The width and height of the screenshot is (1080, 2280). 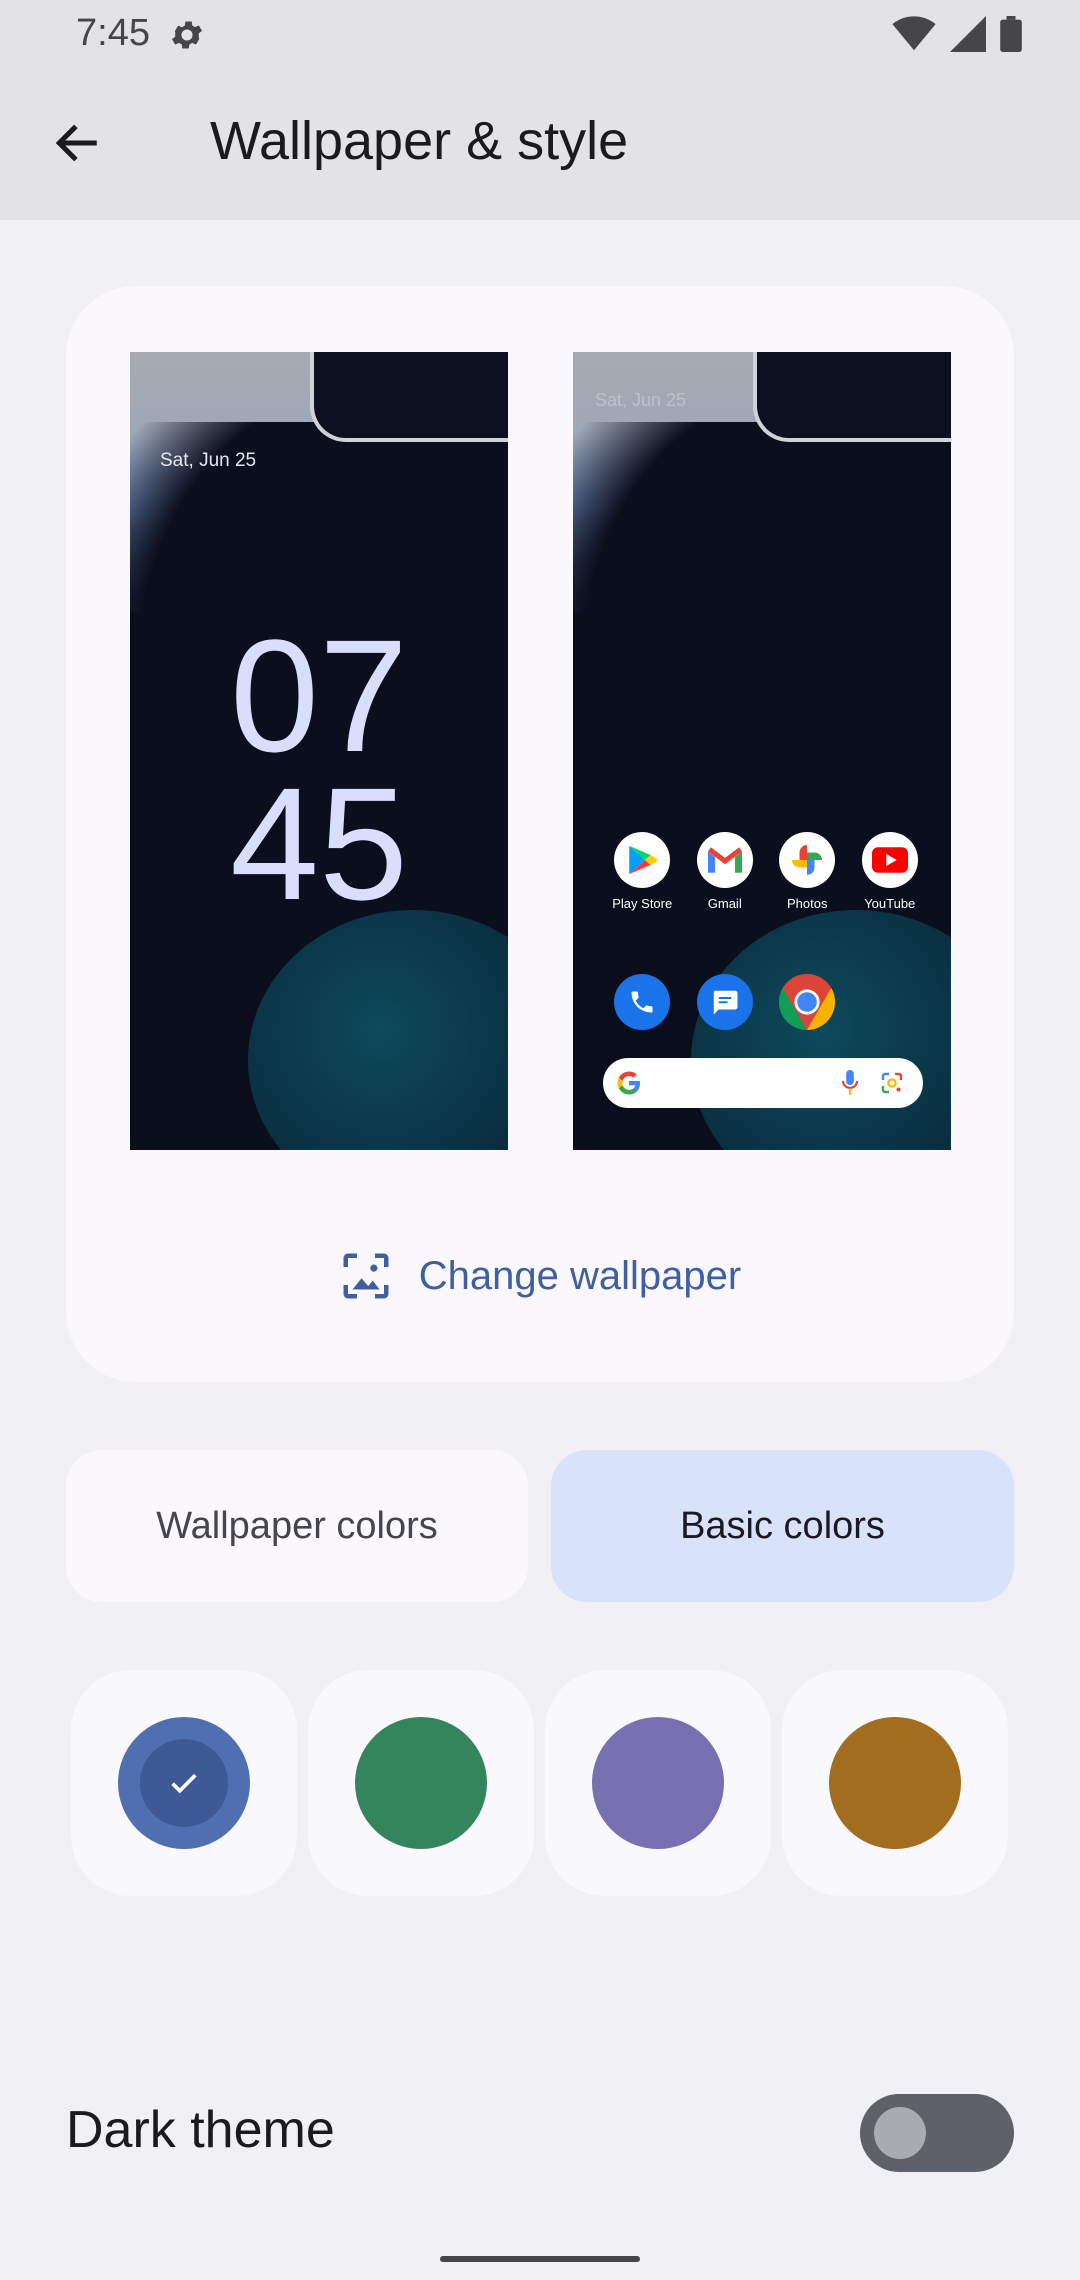 I want to click on lock-screen-preview: Sat, Jun 25 07 45, so click(x=319, y=751).